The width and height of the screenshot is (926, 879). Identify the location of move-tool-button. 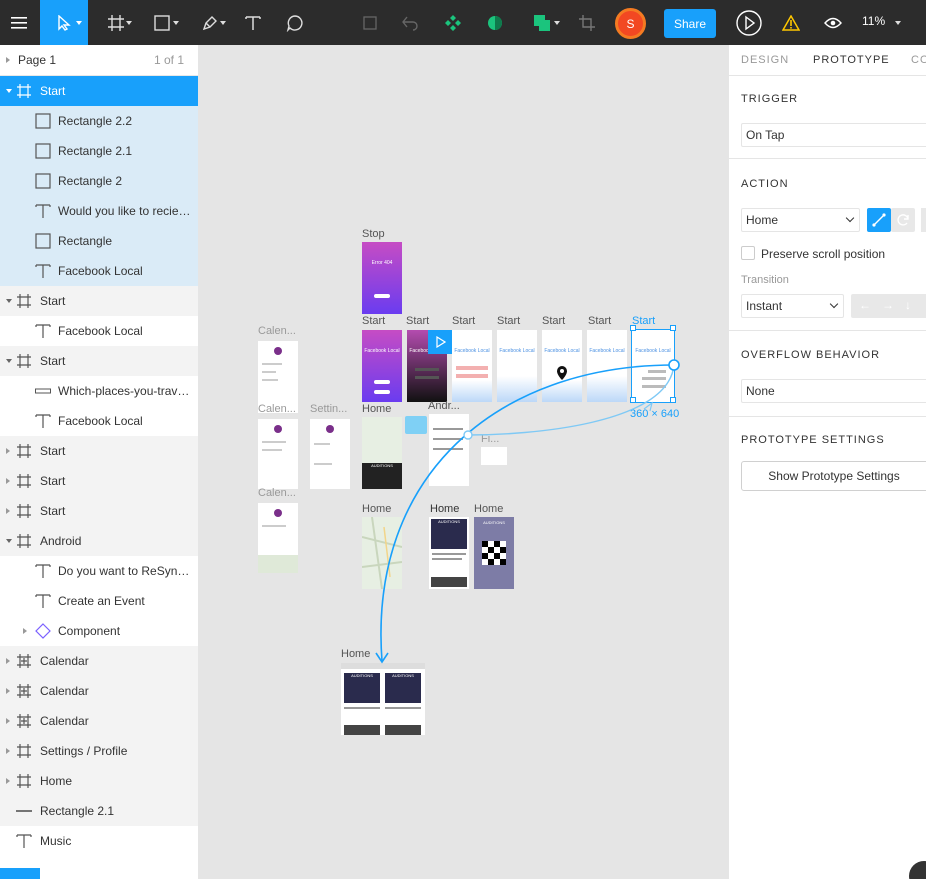
(64, 22).